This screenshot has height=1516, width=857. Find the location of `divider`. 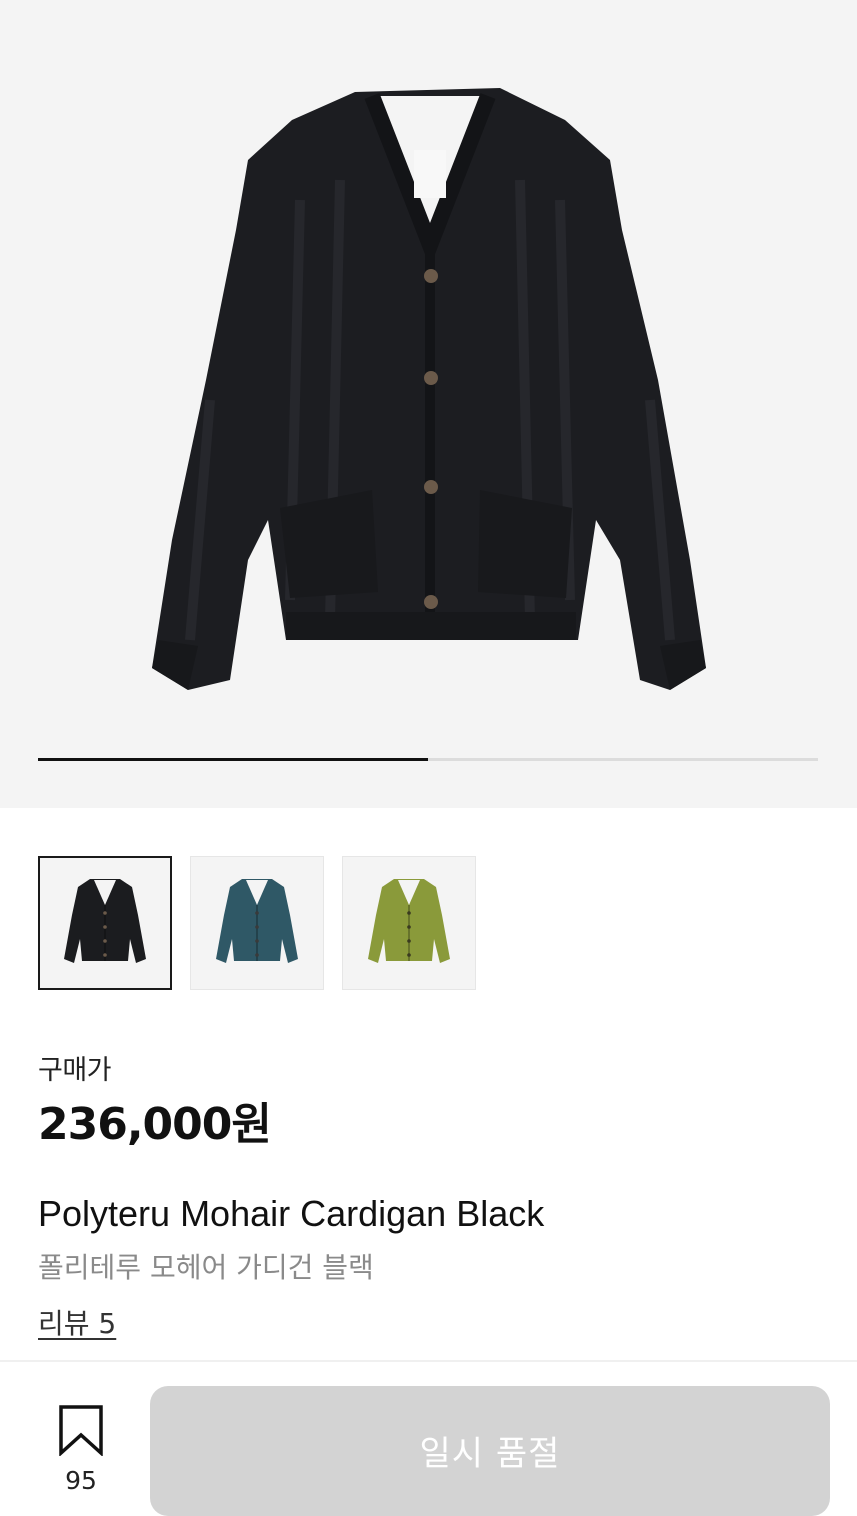

divider is located at coordinates (428, 1361).